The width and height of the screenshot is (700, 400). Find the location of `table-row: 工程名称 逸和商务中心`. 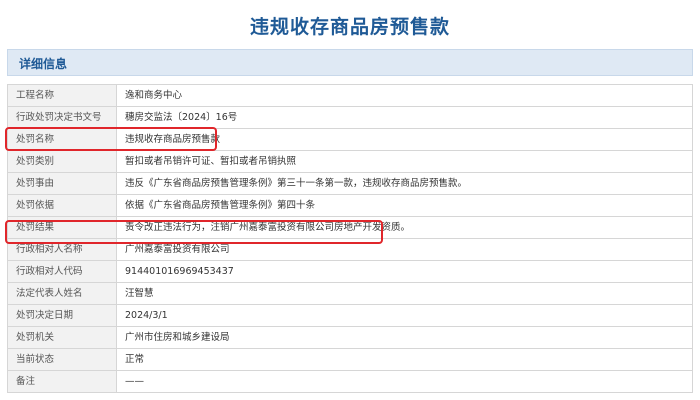

table-row: 工程名称 逸和商务中心 is located at coordinates (350, 95).